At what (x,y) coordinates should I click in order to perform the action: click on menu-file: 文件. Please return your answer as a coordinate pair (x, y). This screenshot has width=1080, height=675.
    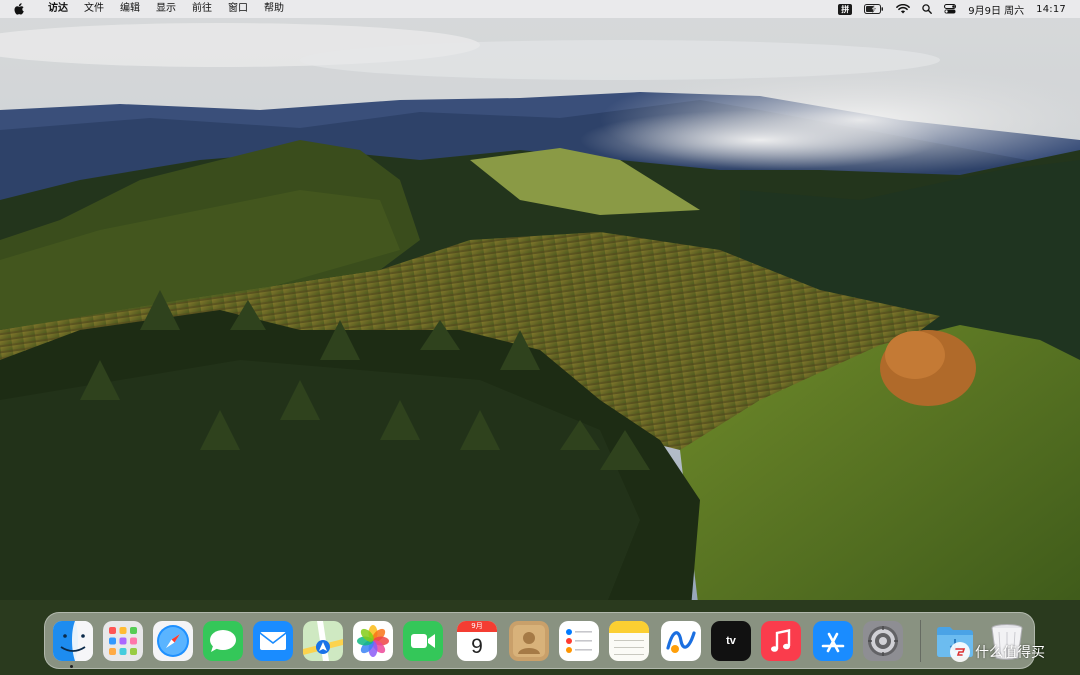
    Looking at the image, I should click on (94, 9).